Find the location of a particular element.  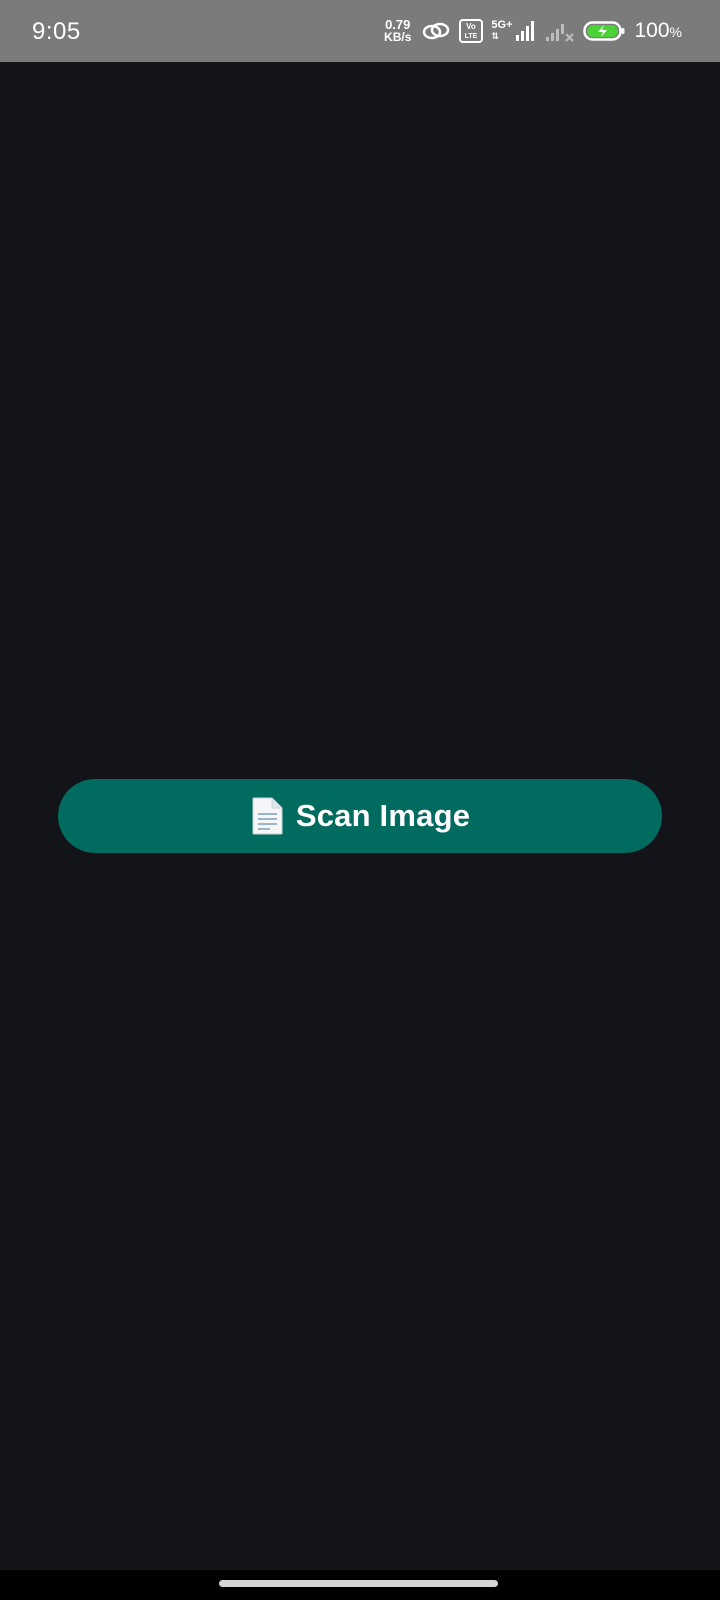

document-icon is located at coordinates (267, 816).